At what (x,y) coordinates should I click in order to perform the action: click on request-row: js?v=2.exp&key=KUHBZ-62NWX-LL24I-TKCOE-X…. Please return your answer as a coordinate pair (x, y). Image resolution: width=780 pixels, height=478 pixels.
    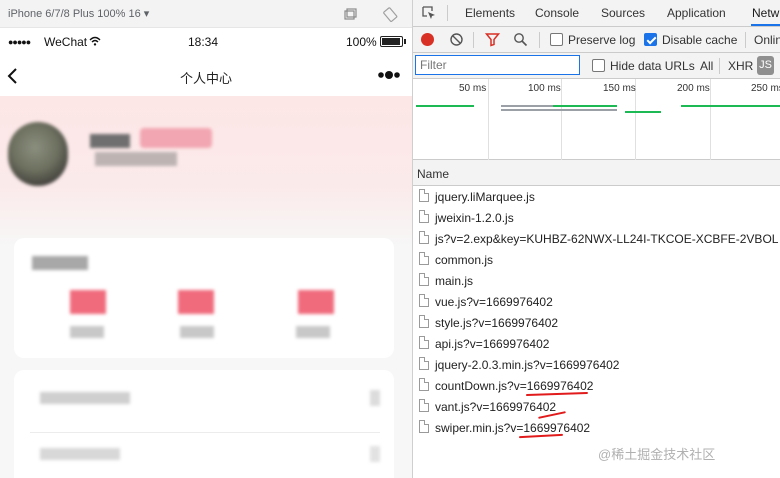
    Looking at the image, I should click on (596, 238).